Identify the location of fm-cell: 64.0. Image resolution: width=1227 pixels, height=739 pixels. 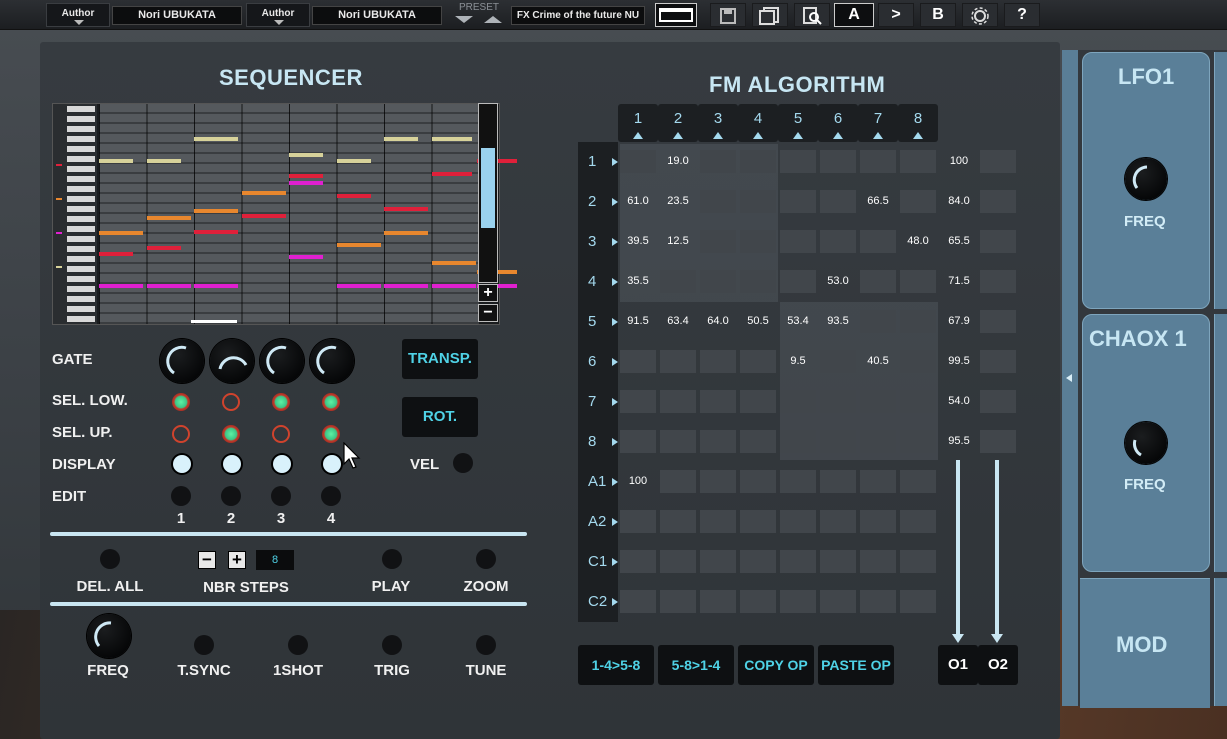
(718, 321).